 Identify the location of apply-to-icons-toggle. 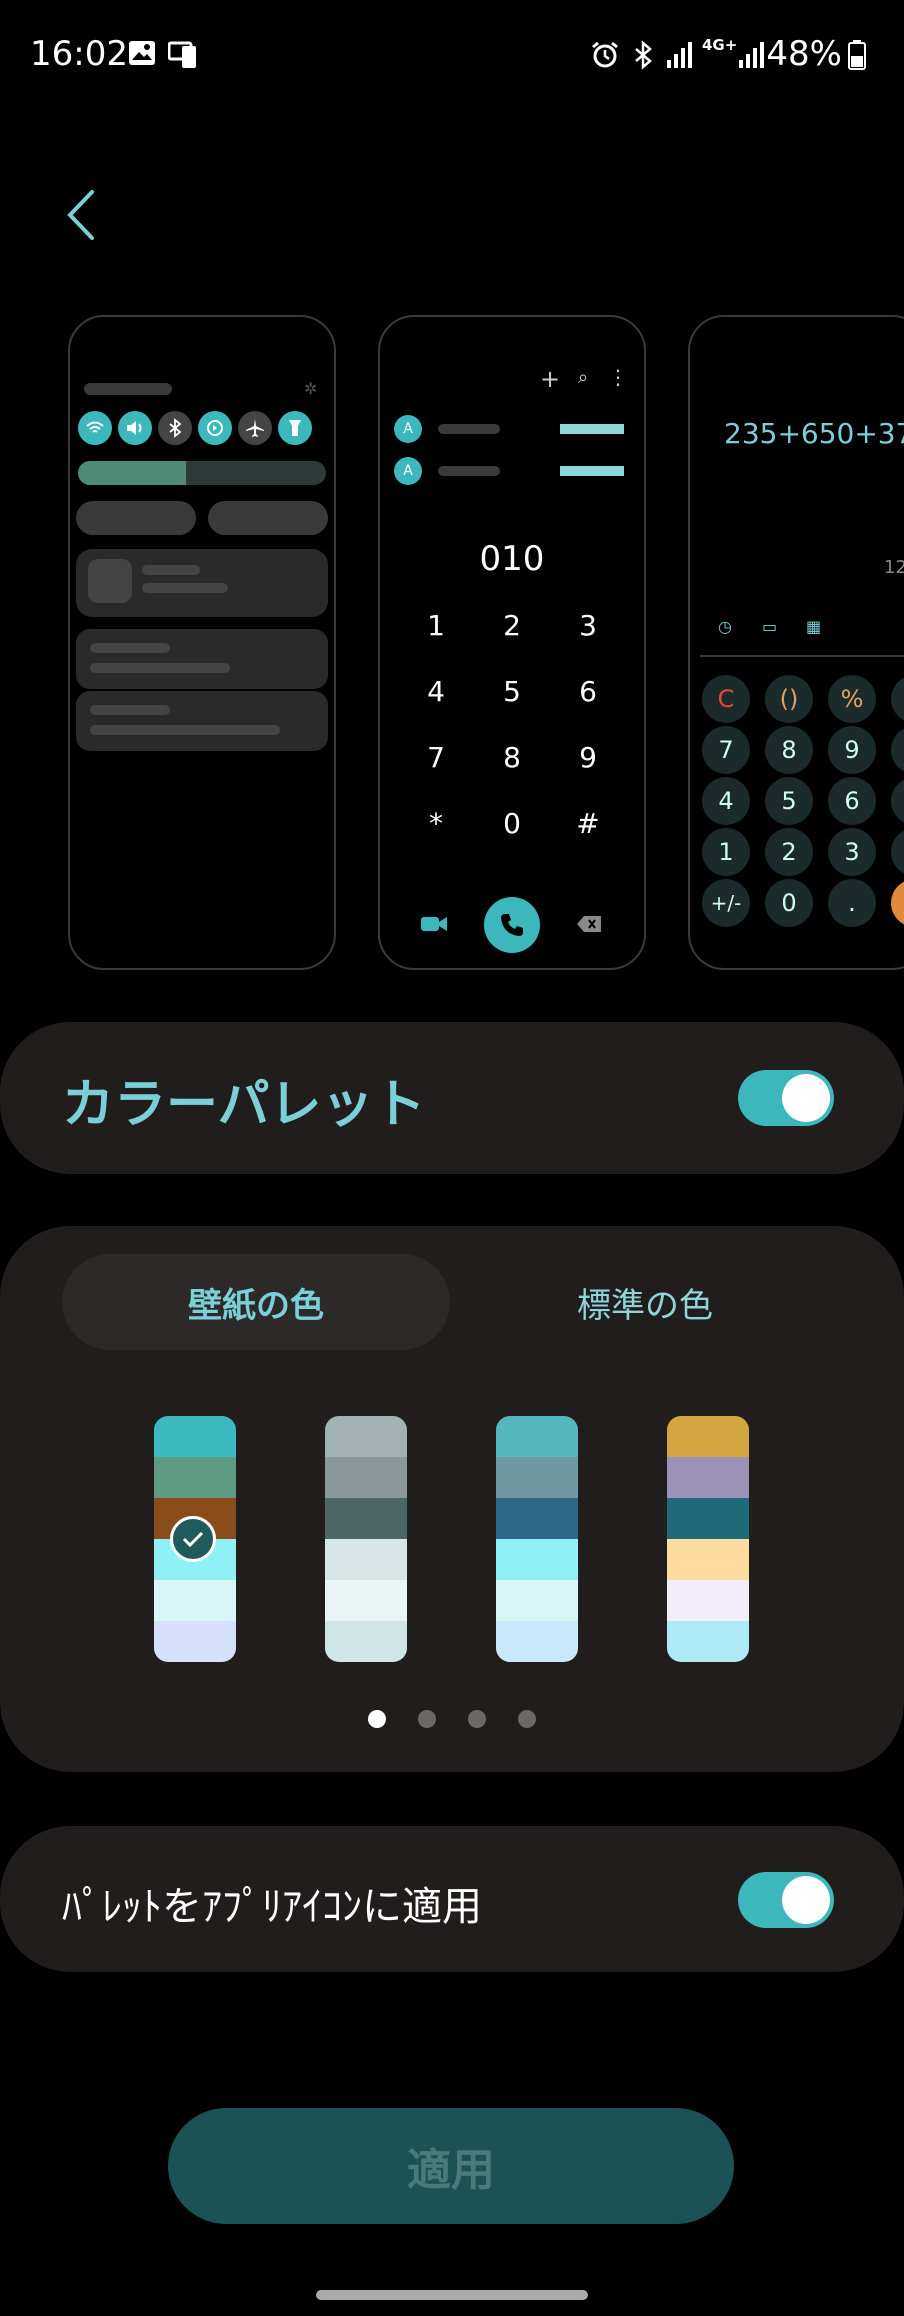
(786, 1900).